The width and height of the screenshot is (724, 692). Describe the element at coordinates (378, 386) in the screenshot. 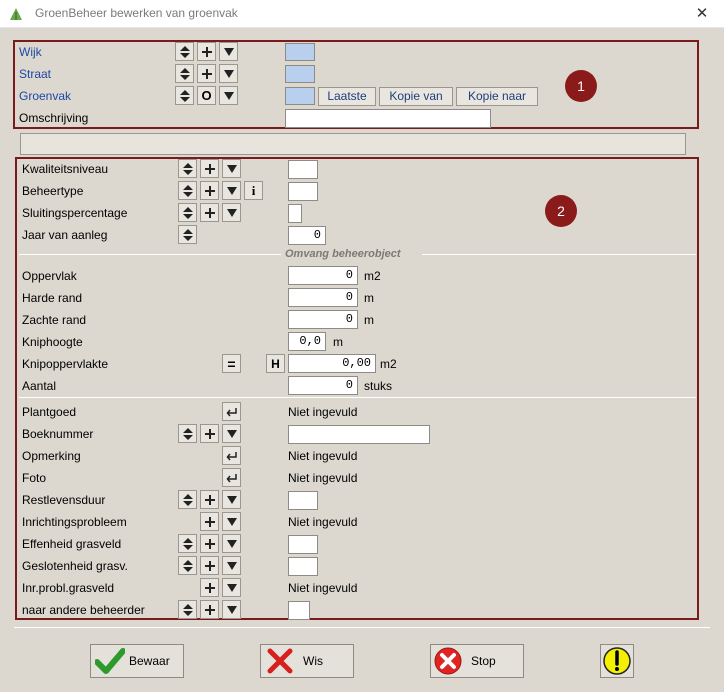

I see `aantal-unit: stuks` at that location.